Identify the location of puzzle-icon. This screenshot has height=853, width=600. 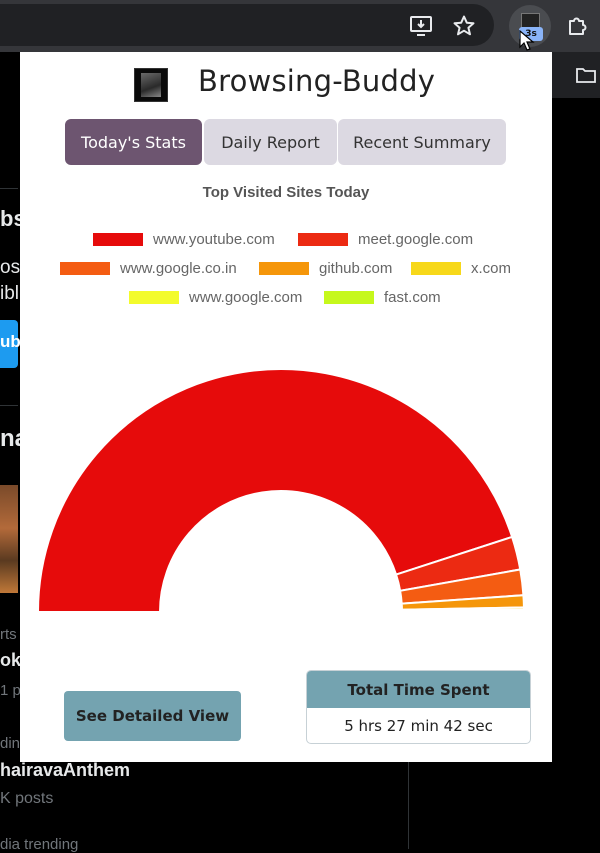
(578, 26).